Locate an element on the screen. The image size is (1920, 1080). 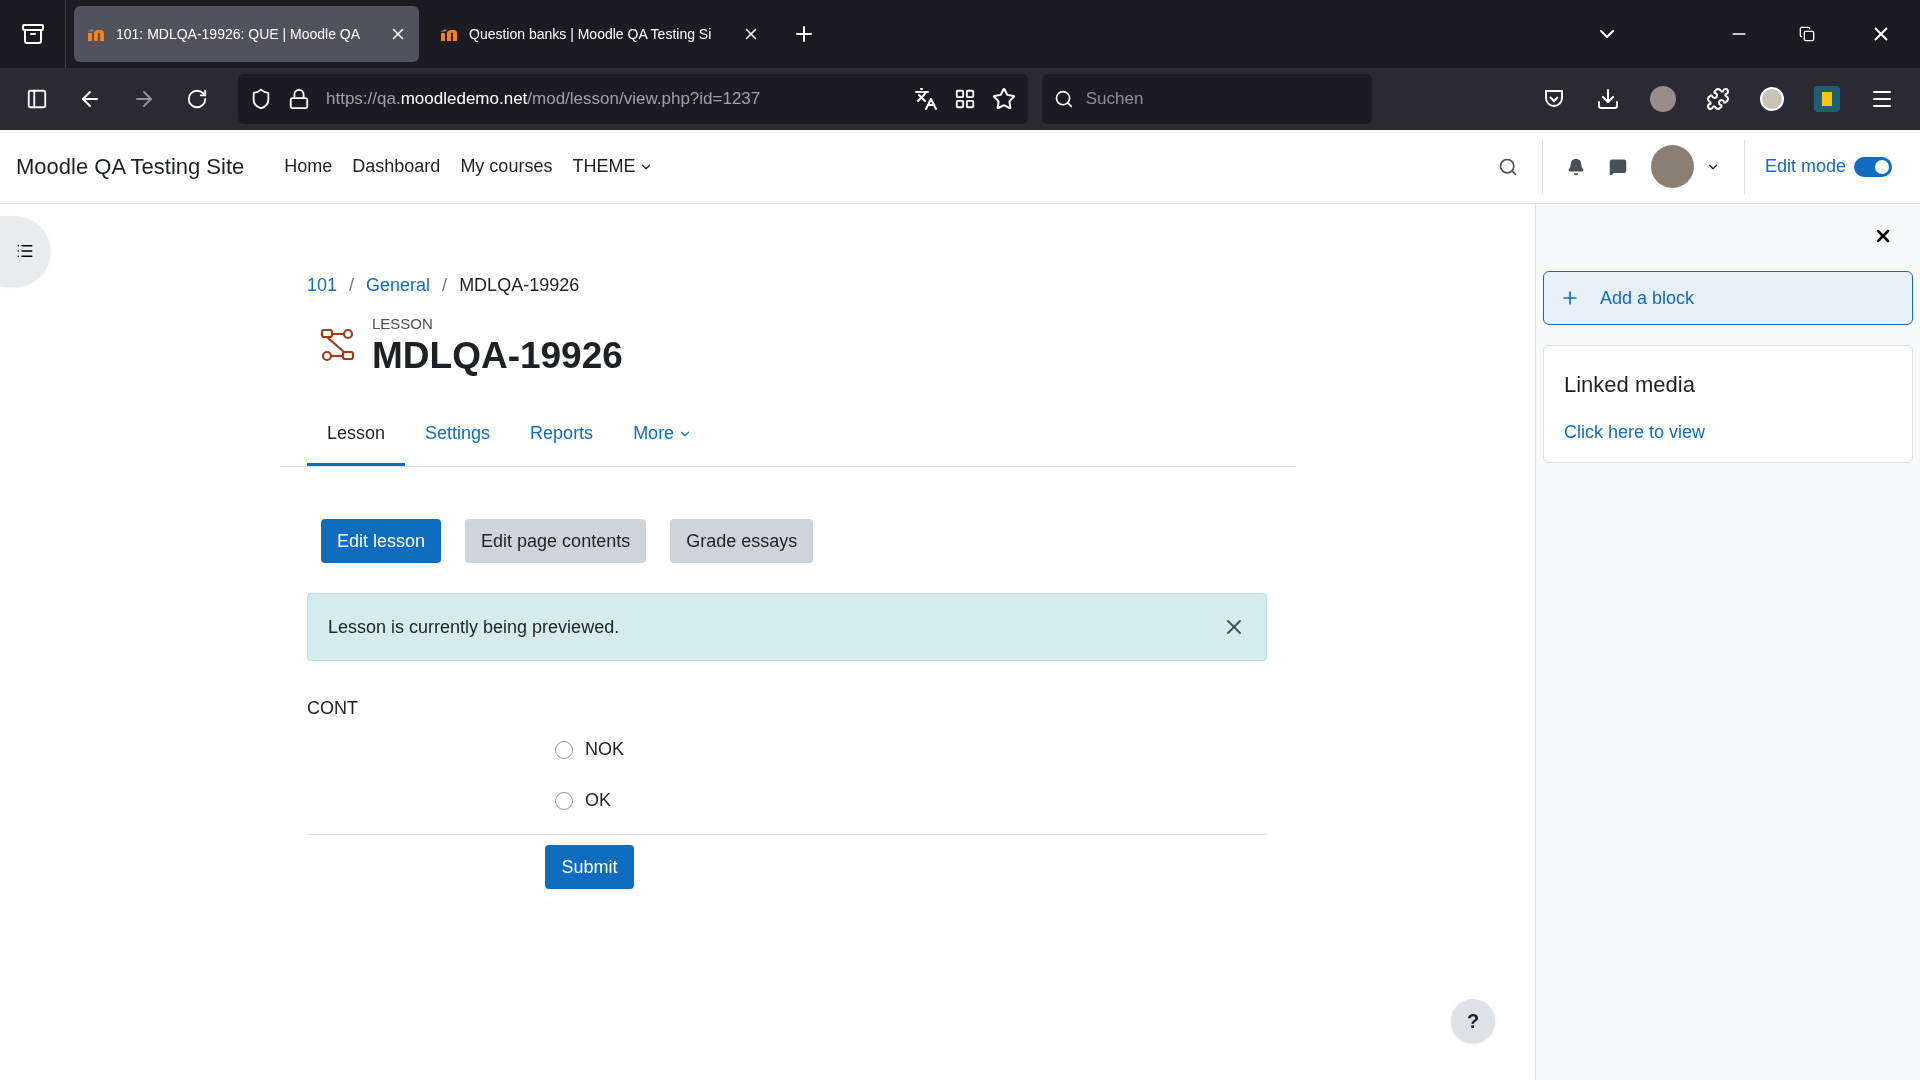
address-bar: https://qa.moodledemo.net/mod/lesson/view.php?id=1237 is located at coordinates (633, 99).